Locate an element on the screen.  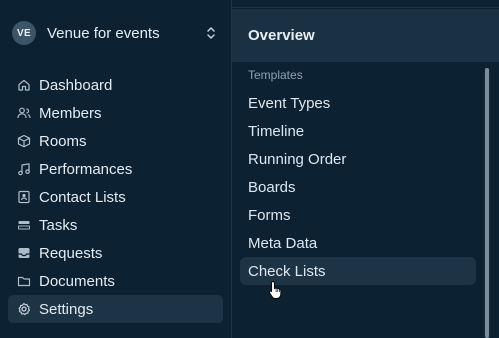
section-label-templates: Templates is located at coordinates (275, 75).